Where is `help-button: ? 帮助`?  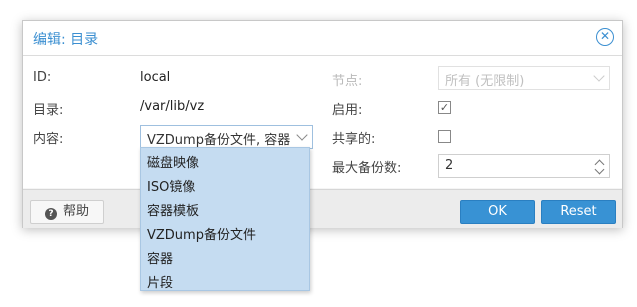 help-button: ? 帮助 is located at coordinates (67, 212).